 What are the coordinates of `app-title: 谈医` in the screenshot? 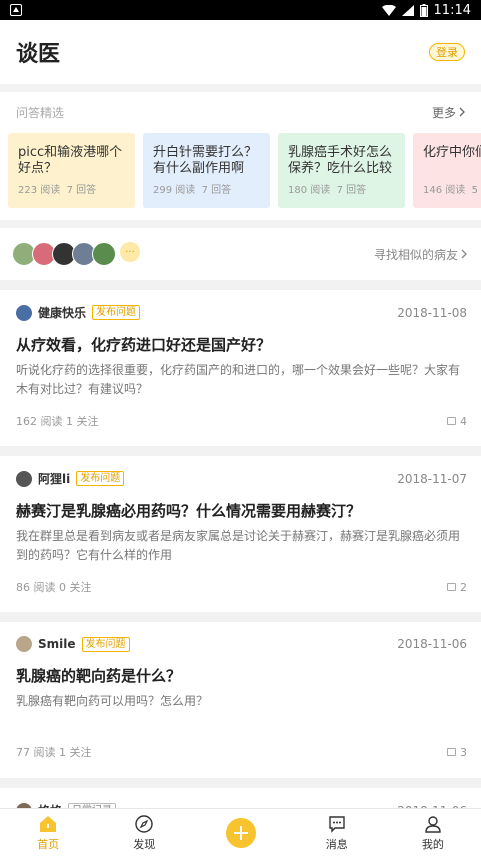 It's located at (38, 54).